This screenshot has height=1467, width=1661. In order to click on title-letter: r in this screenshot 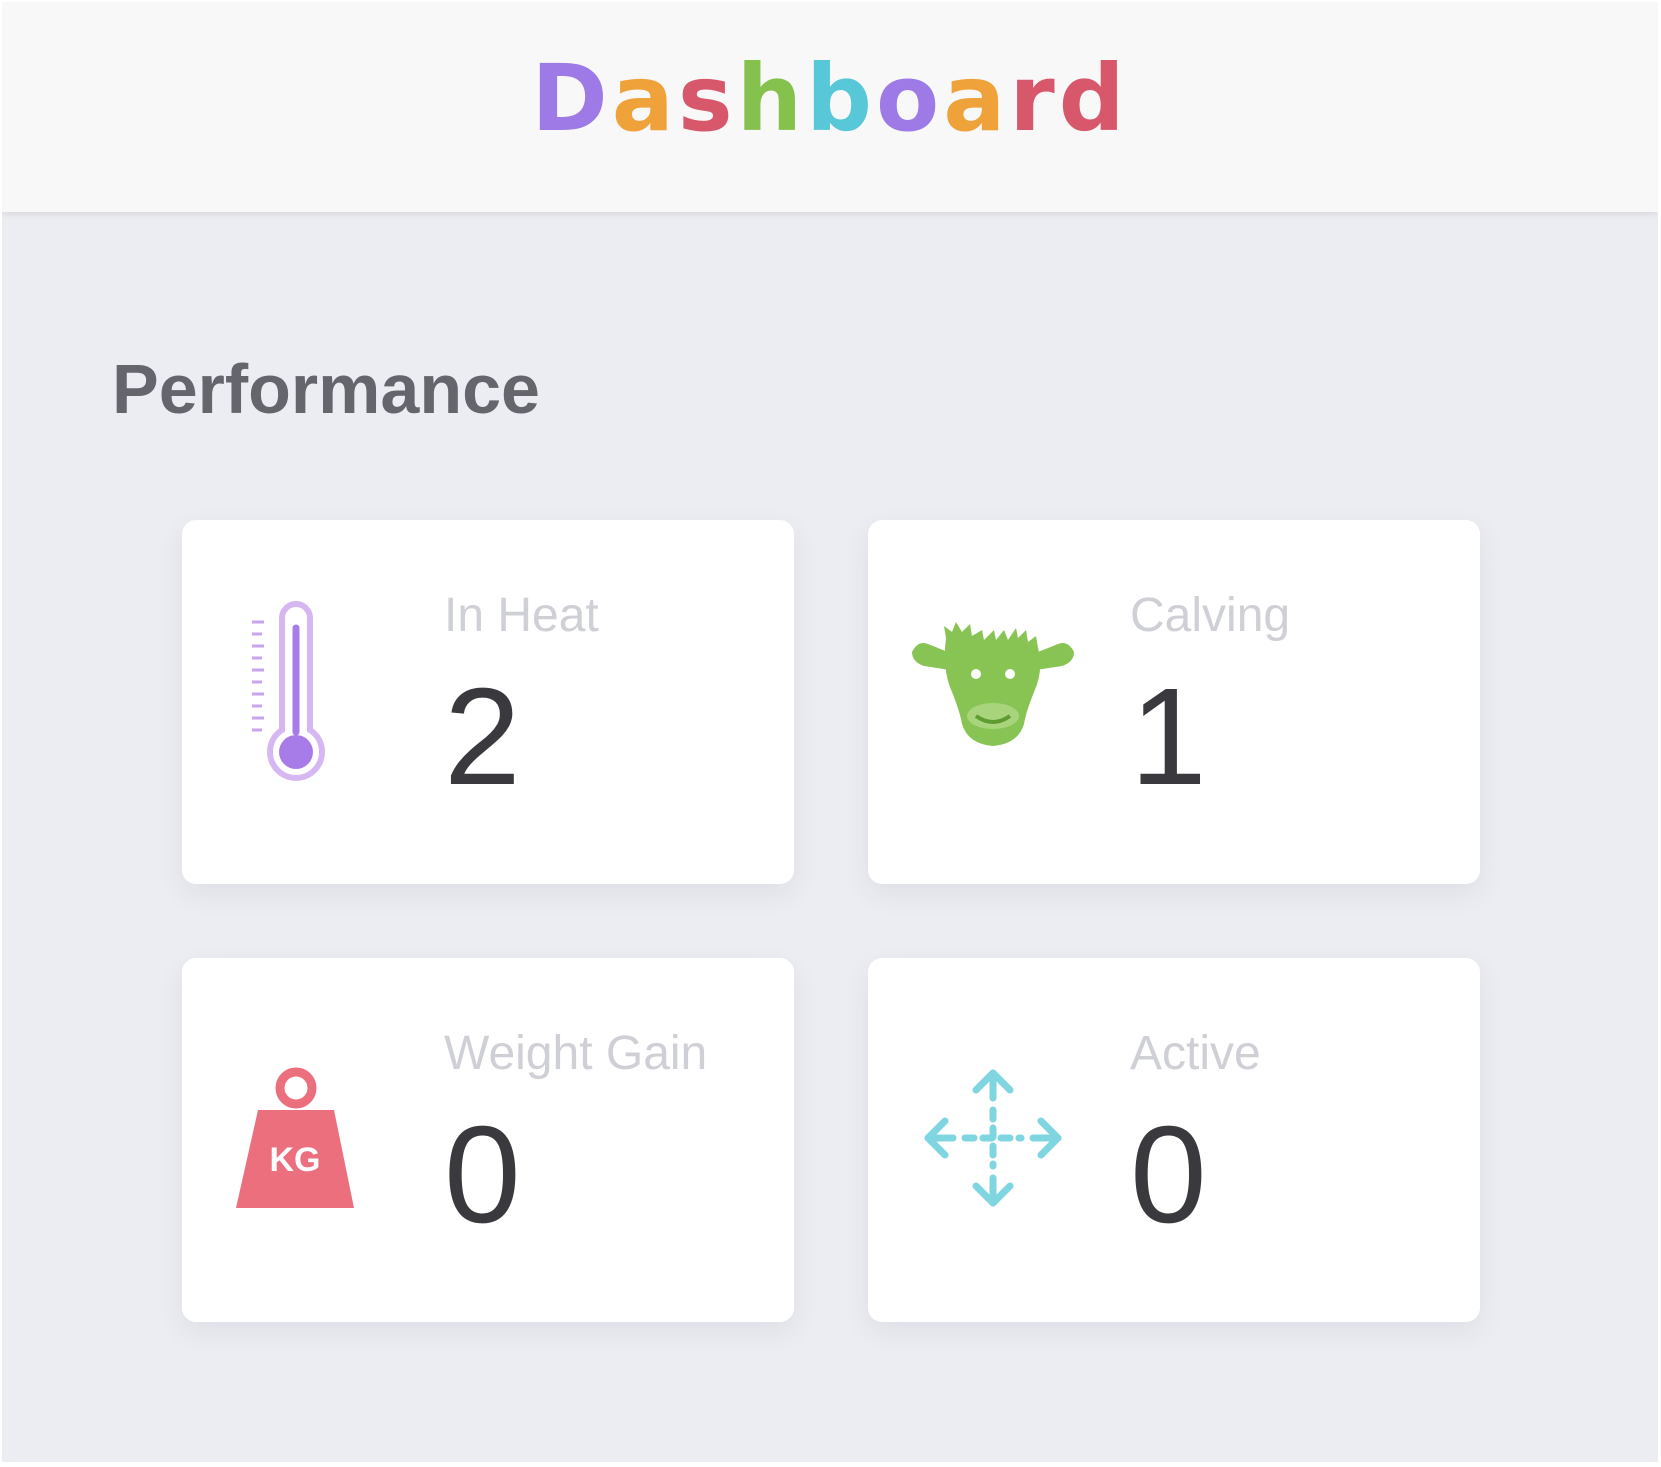, I will do `click(1034, 98)`.